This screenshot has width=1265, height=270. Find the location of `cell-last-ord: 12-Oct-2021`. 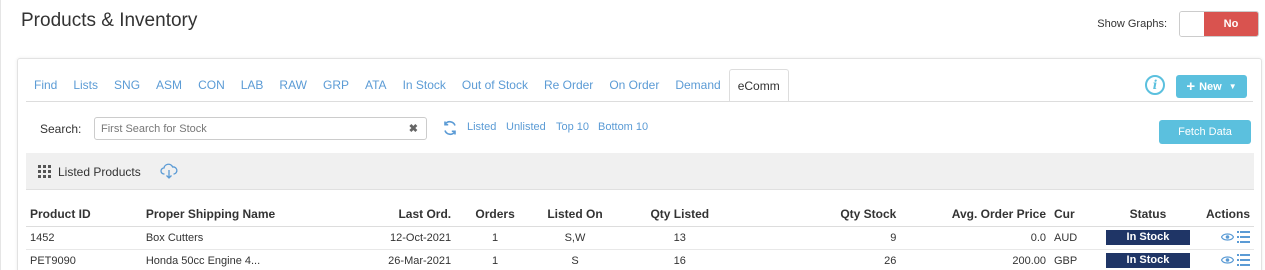

cell-last-ord: 12-Oct-2021 is located at coordinates (405, 238).